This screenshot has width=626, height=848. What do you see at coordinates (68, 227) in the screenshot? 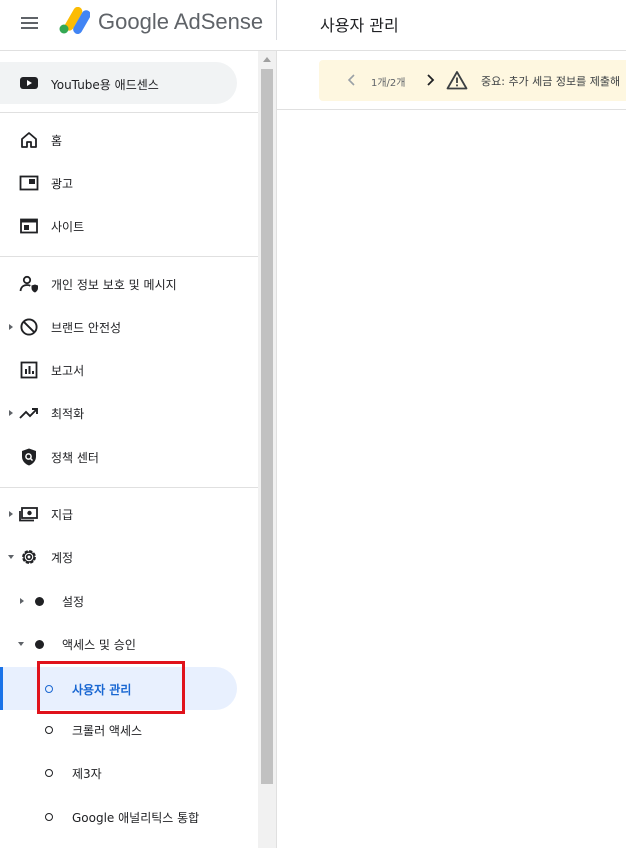
I see `sidebar-item-label: 사이트` at bounding box center [68, 227].